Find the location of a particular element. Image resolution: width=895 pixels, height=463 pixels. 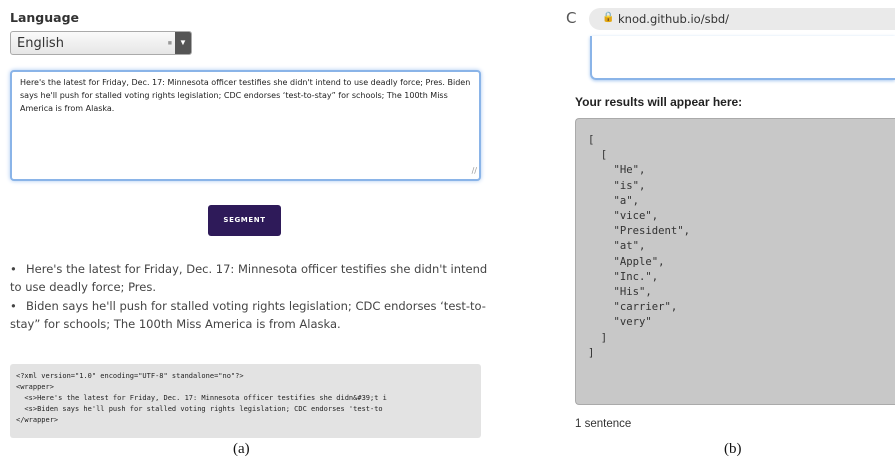

resize-handle-icon: ∕∕ is located at coordinates (474, 170).